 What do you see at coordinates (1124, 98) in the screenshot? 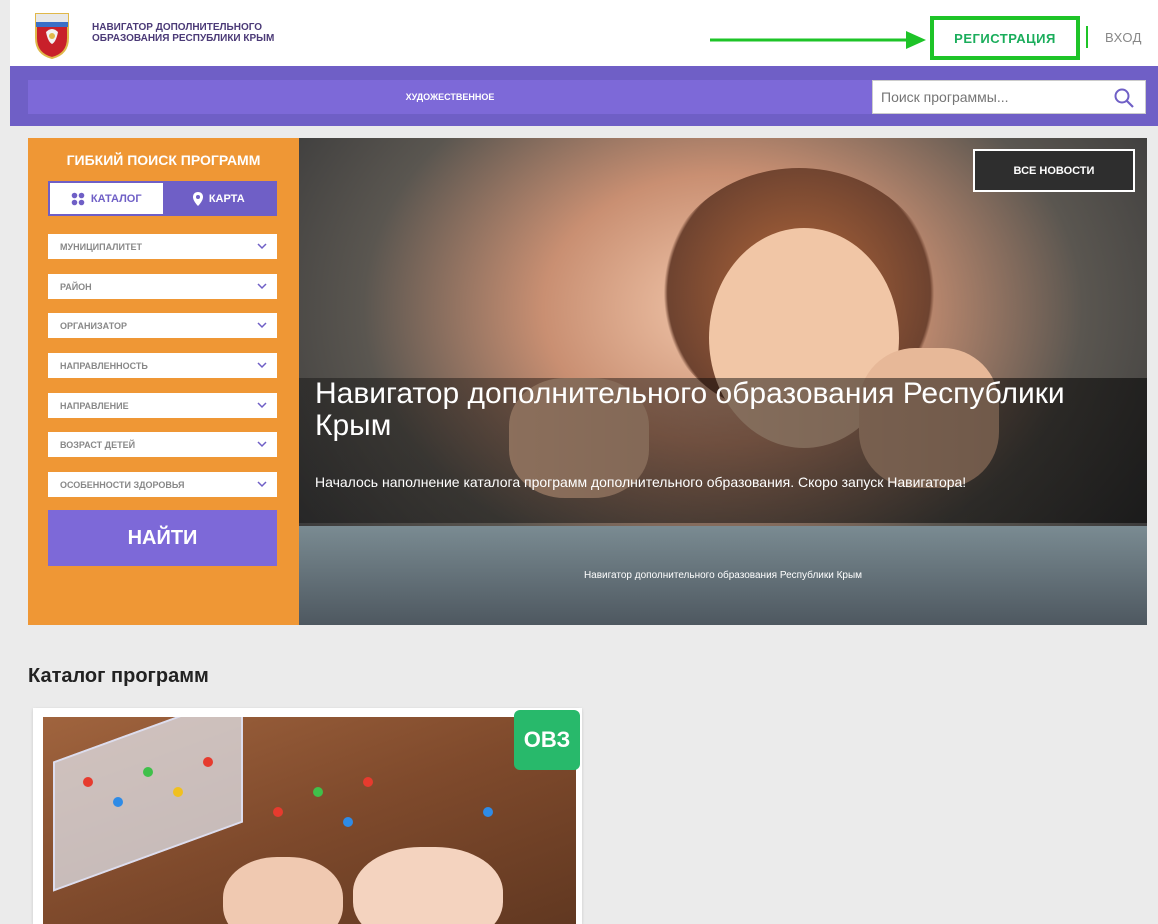
I see `search-icon` at bounding box center [1124, 98].